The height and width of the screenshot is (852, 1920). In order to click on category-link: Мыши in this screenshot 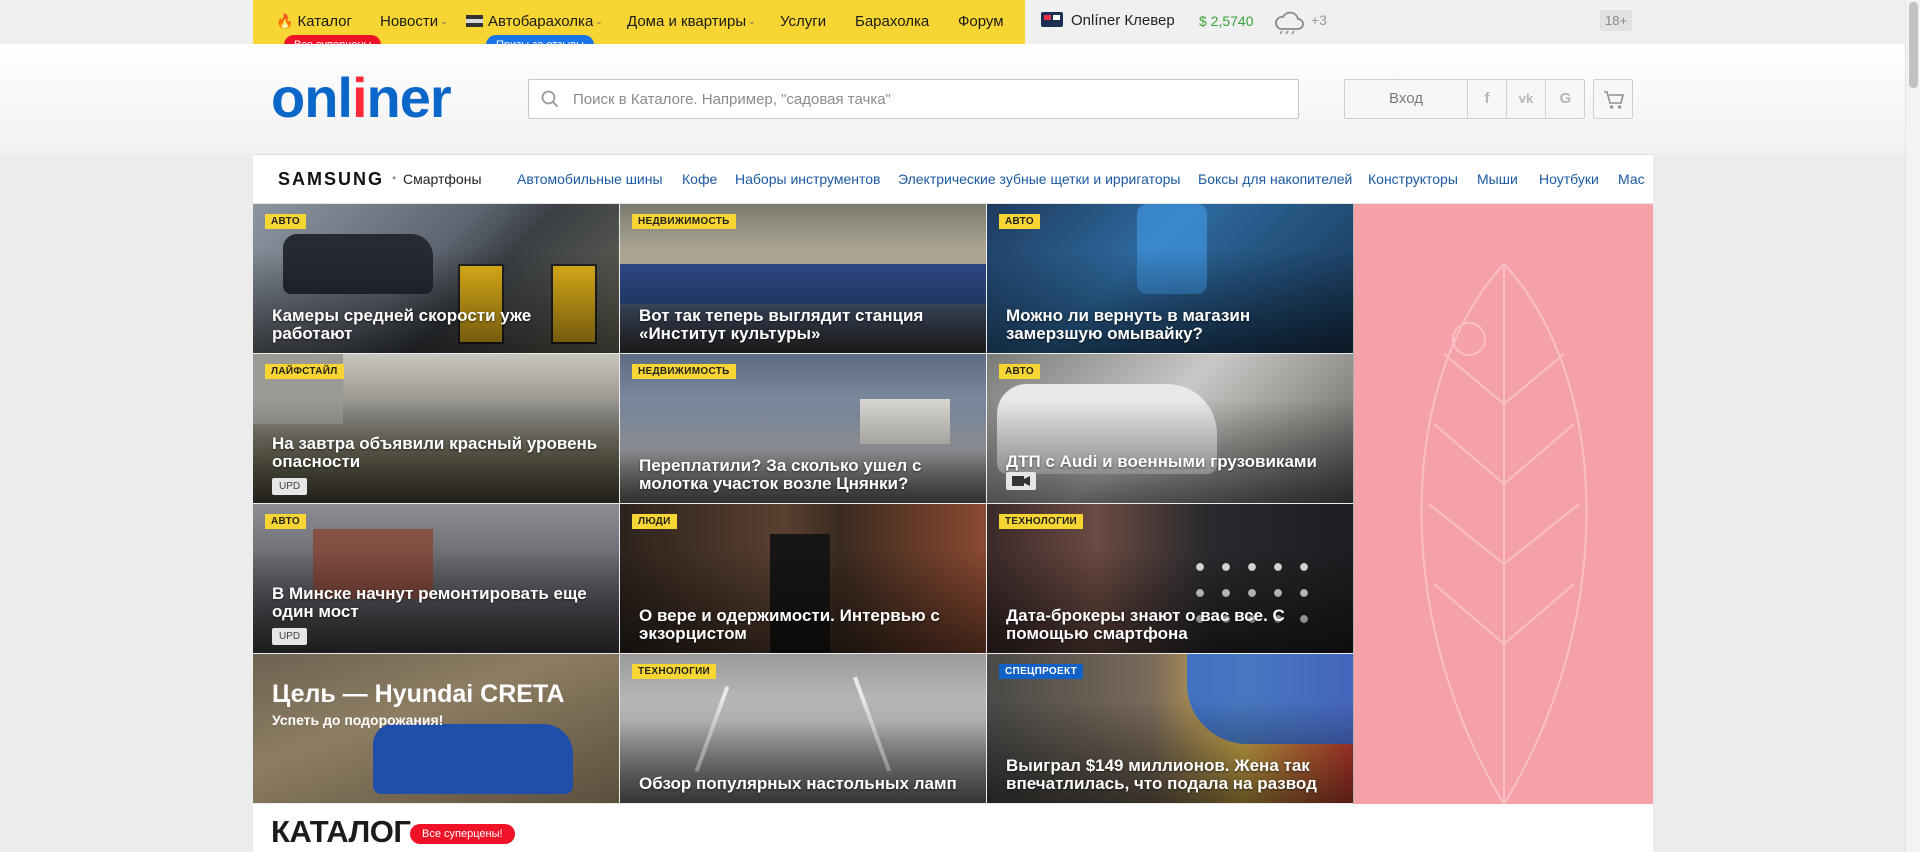, I will do `click(1497, 179)`.